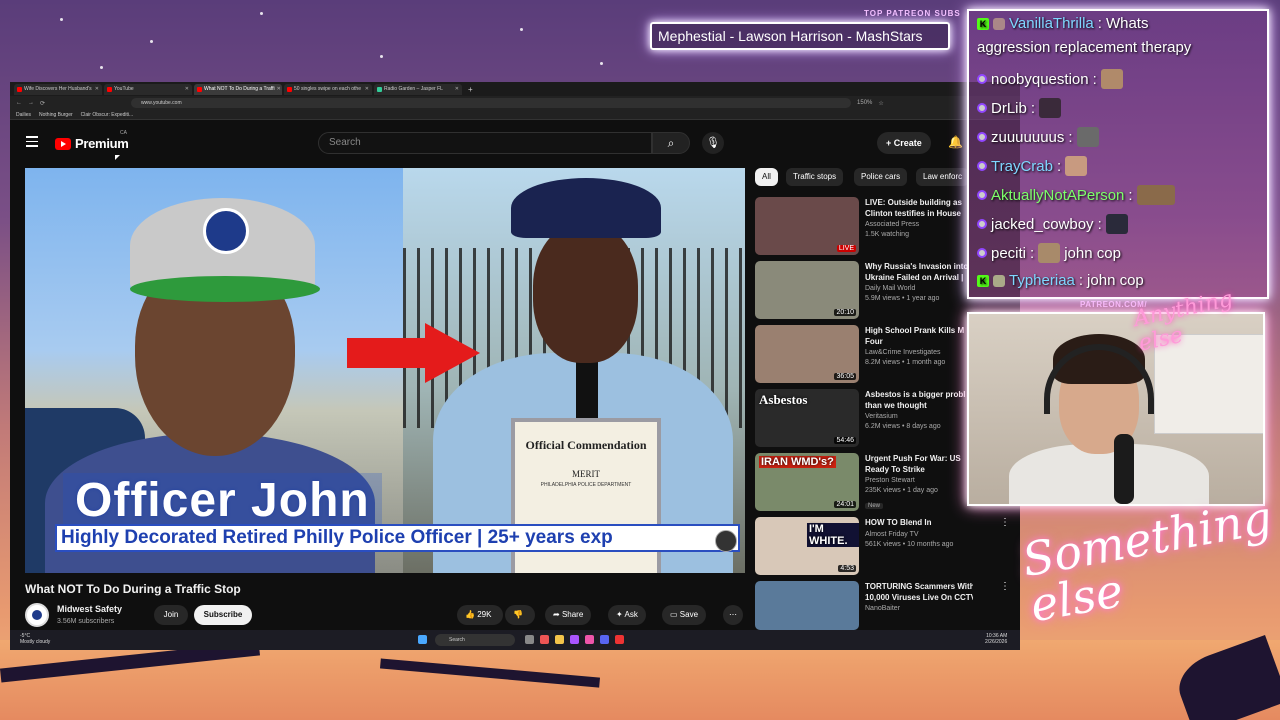  Describe the element at coordinates (800, 36) in the screenshot. I see `patreon-marquee: Mephestial - Lawson Harrison - MashStars` at that location.